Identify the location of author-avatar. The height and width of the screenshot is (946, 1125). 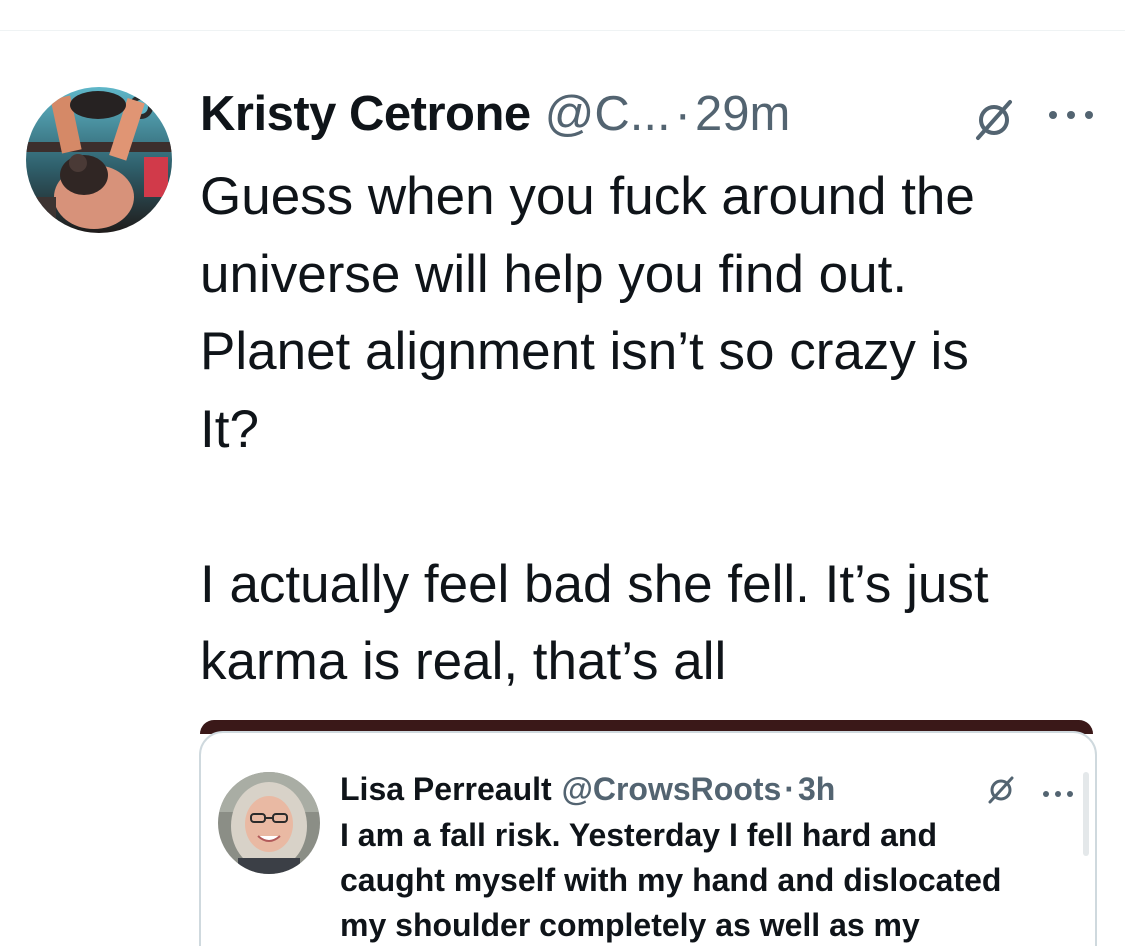
(99, 160).